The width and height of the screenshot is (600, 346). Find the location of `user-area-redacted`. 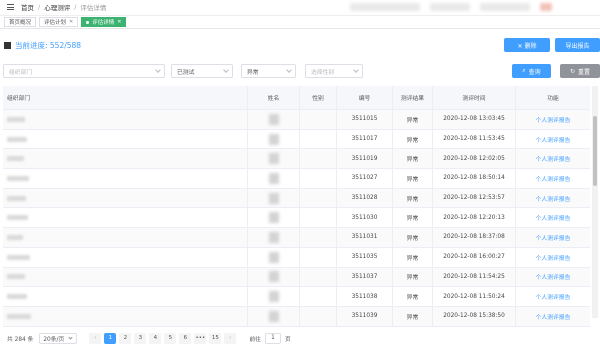

user-area-redacted is located at coordinates (475, 7).